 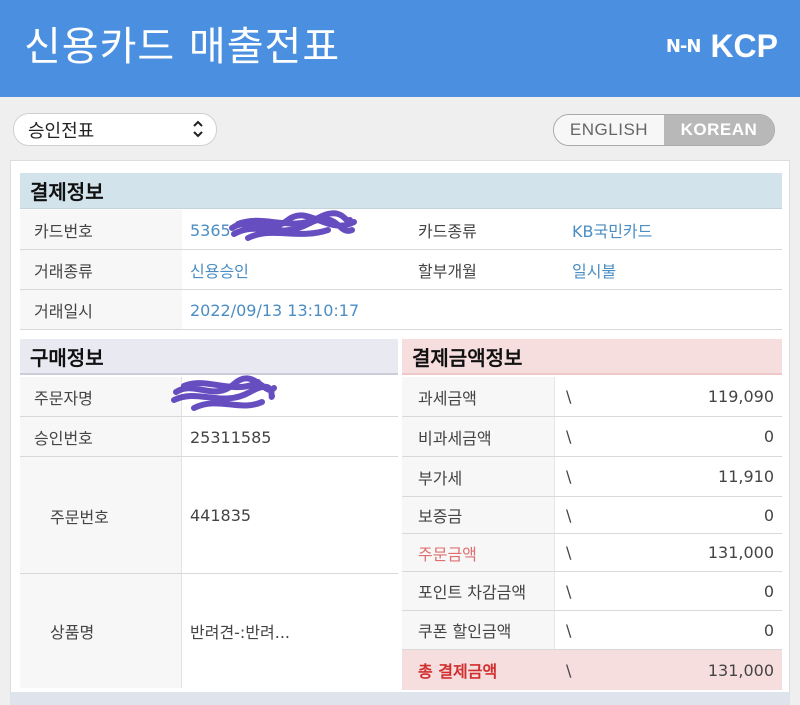 What do you see at coordinates (740, 396) in the screenshot?
I see `amount-value: 119,090` at bounding box center [740, 396].